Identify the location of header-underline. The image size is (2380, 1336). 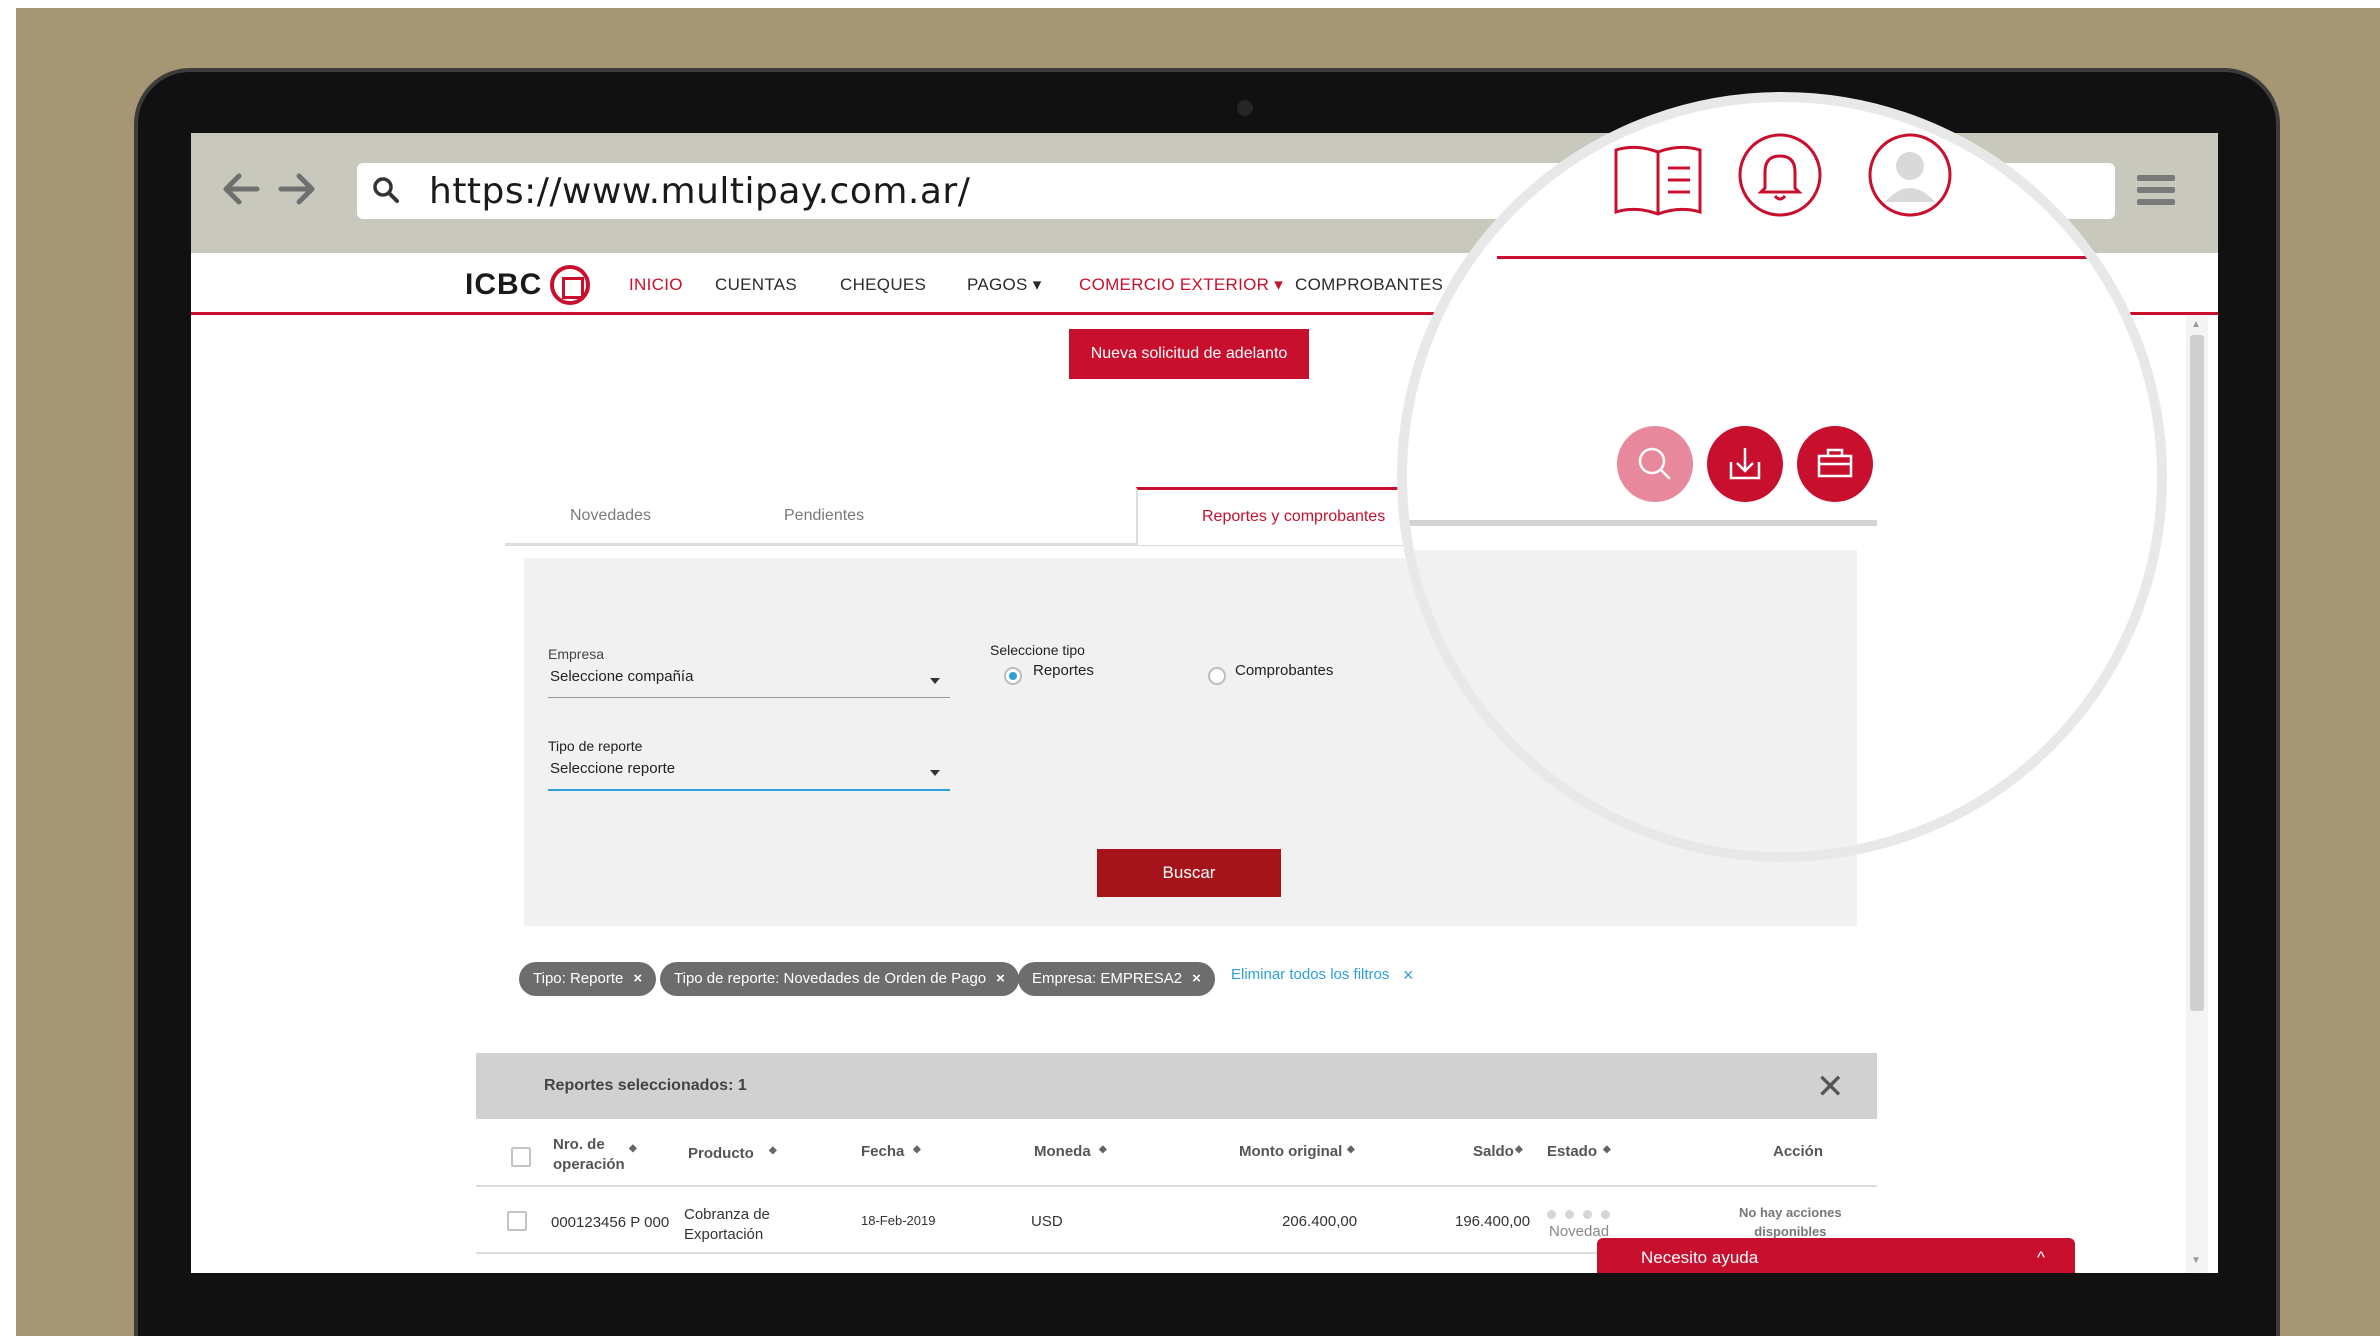
(1792, 257).